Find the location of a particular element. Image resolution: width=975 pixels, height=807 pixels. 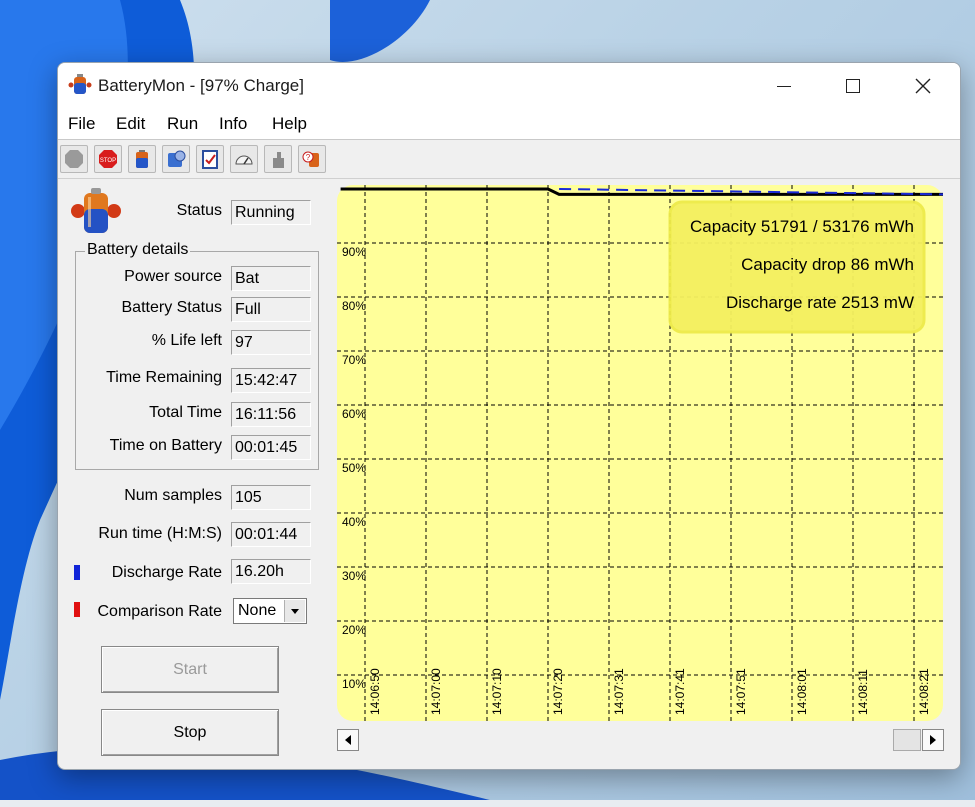

time-remaining-label: Time Remaining is located at coordinates (164, 377).